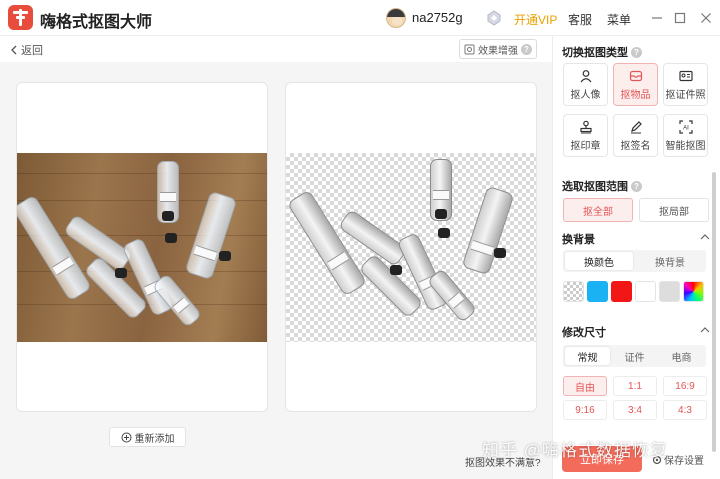 The width and height of the screenshot is (720, 479). What do you see at coordinates (602, 52) in the screenshot?
I see `cutout-type-title: 切换抠图类型?` at bounding box center [602, 52].